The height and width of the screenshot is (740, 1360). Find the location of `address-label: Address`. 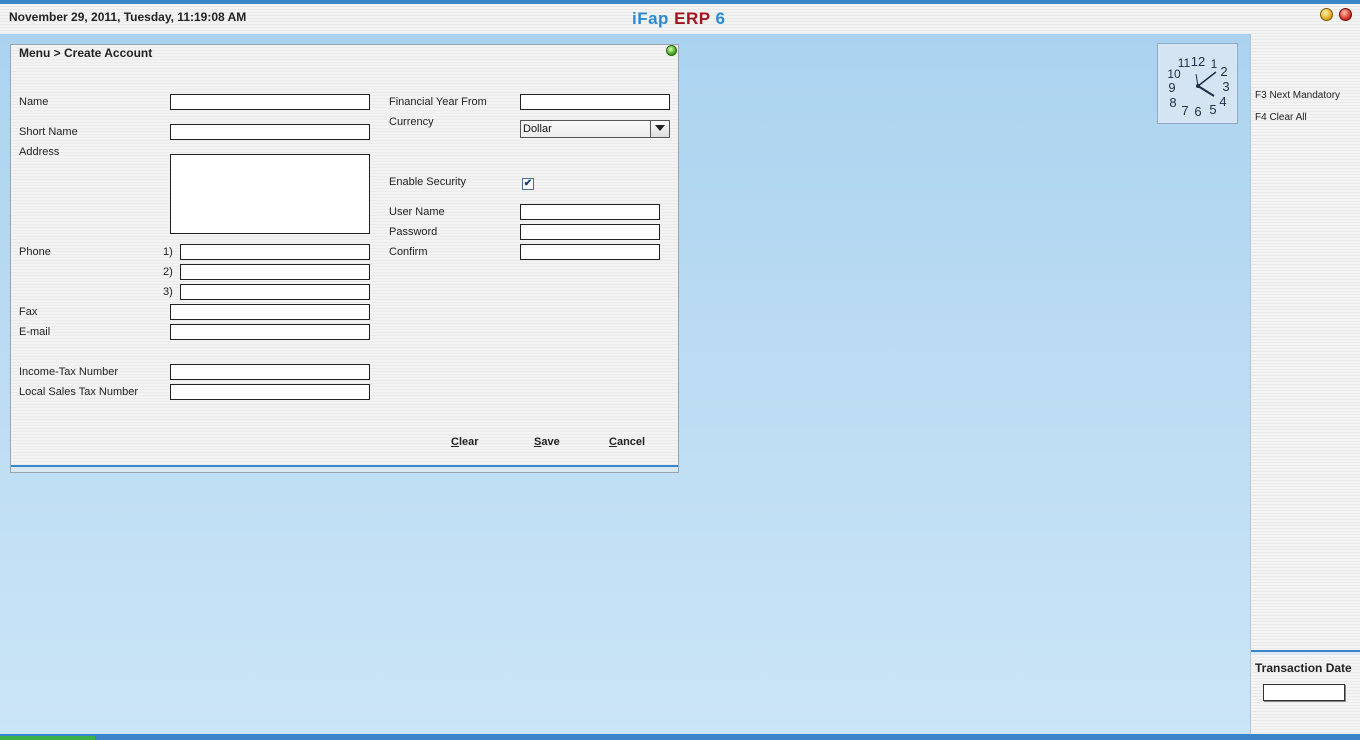

address-label: Address is located at coordinates (39, 152).